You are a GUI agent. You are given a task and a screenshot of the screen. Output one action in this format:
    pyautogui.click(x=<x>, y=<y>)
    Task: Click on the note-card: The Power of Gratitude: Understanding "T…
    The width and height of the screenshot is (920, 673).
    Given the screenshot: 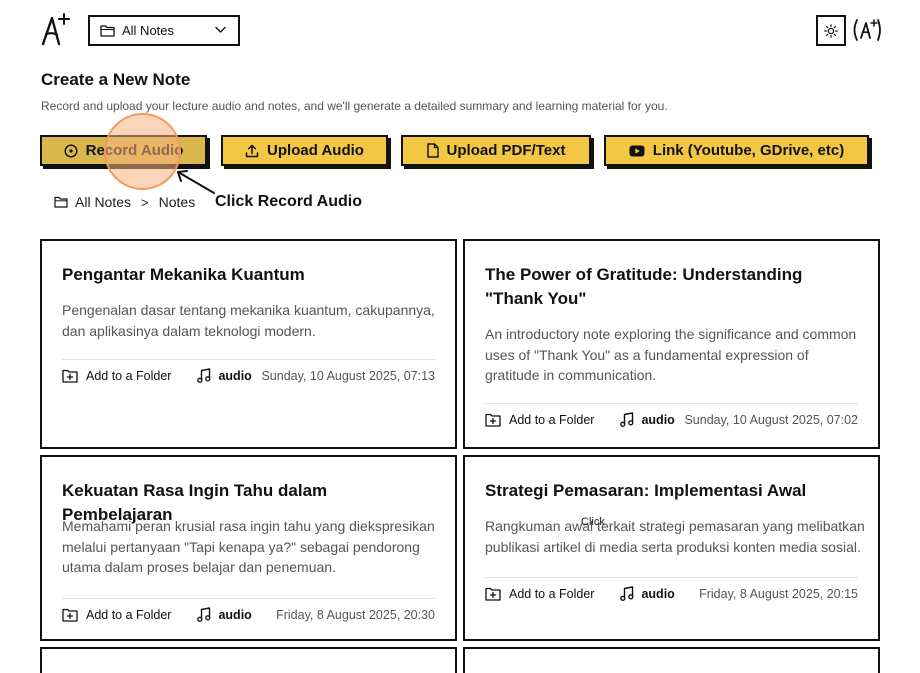 What is the action you would take?
    pyautogui.click(x=671, y=344)
    